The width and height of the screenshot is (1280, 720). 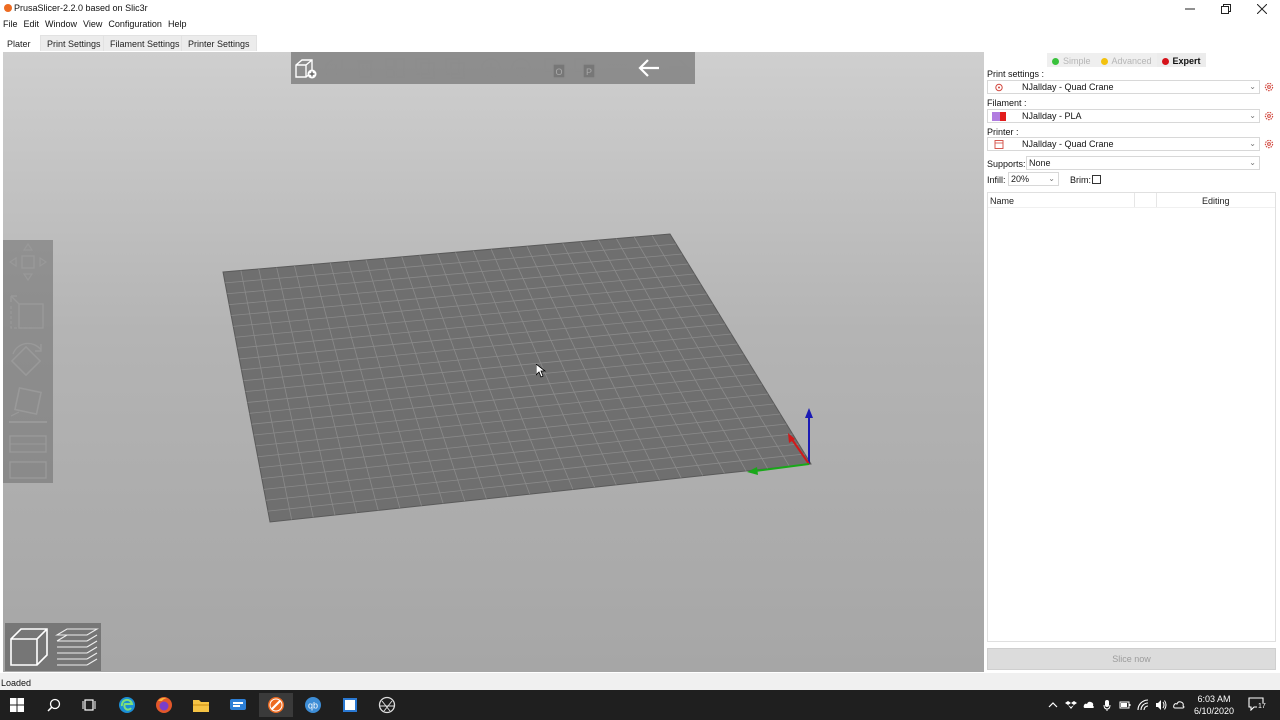 I want to click on wifi-icon, so click(x=1143, y=705).